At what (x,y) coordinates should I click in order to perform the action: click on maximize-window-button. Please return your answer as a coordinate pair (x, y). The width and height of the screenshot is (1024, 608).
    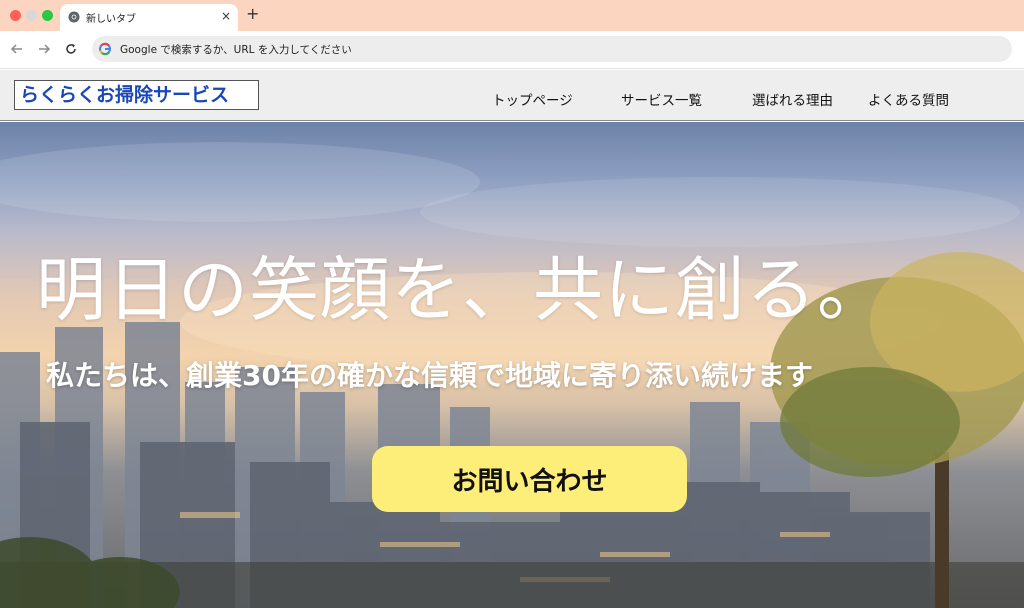
    Looking at the image, I should click on (47, 15).